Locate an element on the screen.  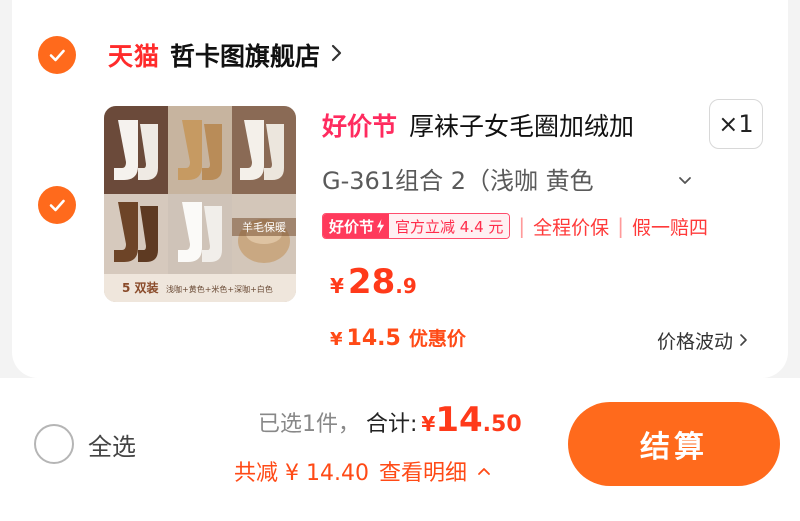
image-label-colors: 浅咖+黄色+米色+深咖+白色 is located at coordinates (219, 289).